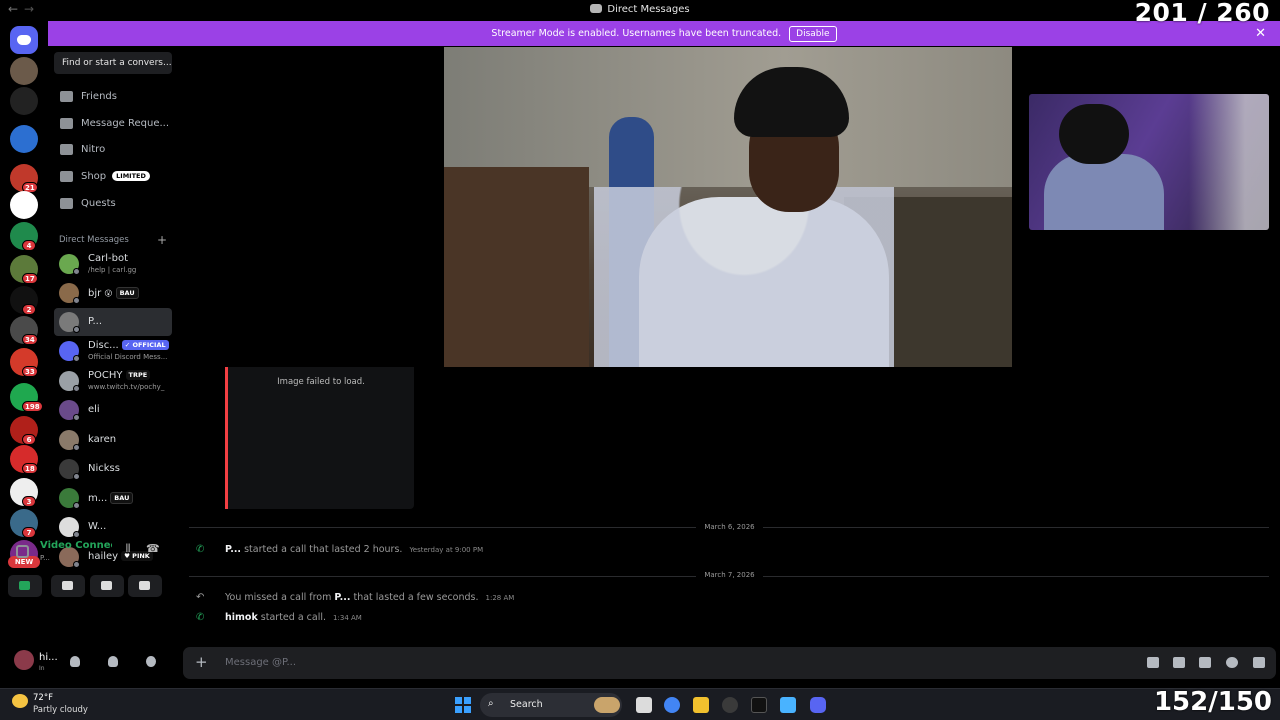  I want to click on discord-taskbar-icon, so click(818, 705).